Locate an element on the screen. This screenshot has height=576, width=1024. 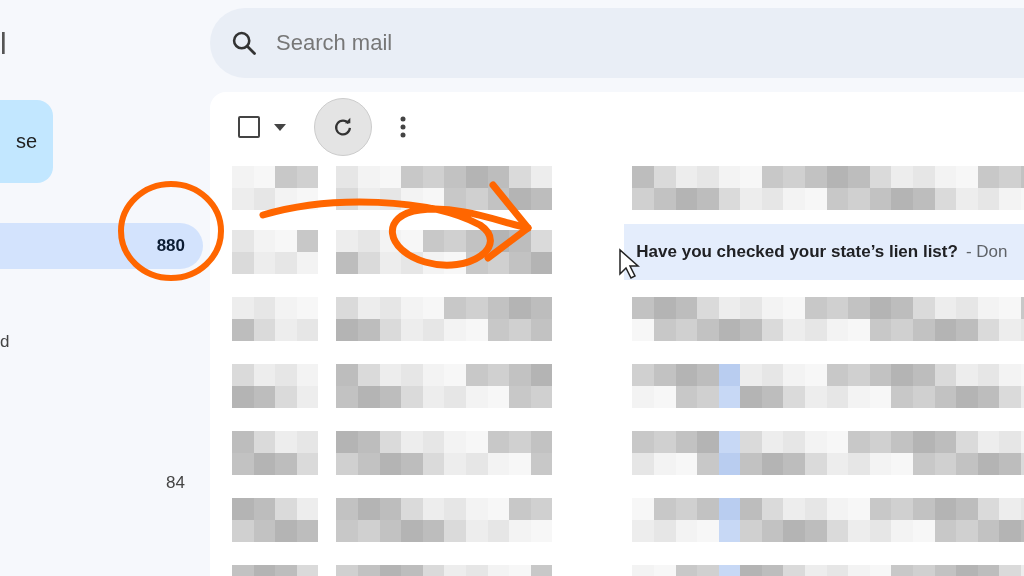
logo-text: l is located at coordinates (4, 44).